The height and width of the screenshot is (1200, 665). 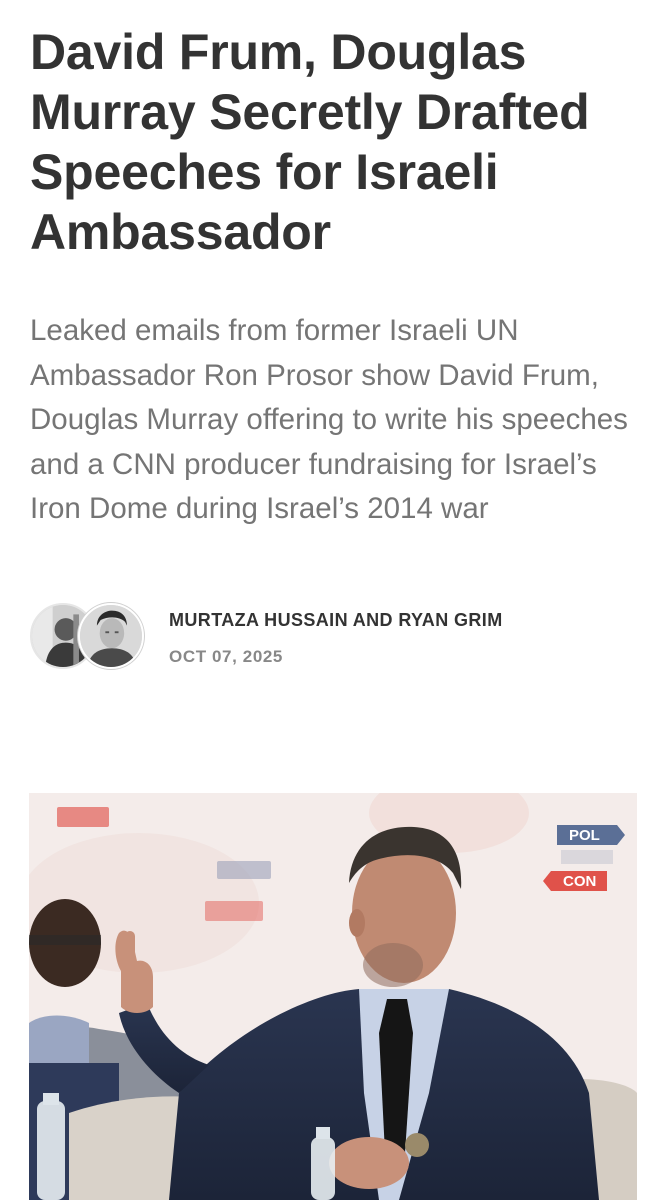 What do you see at coordinates (579, 881) in the screenshot?
I see `svg-text: CON` at bounding box center [579, 881].